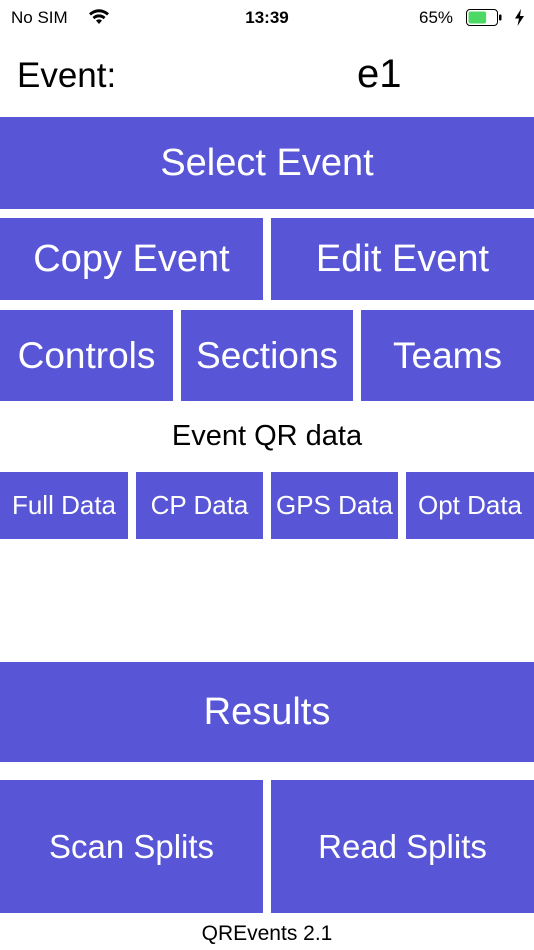 The height and width of the screenshot is (950, 534). Describe the element at coordinates (131, 259) in the screenshot. I see `copy-event-button: Copy Event` at that location.